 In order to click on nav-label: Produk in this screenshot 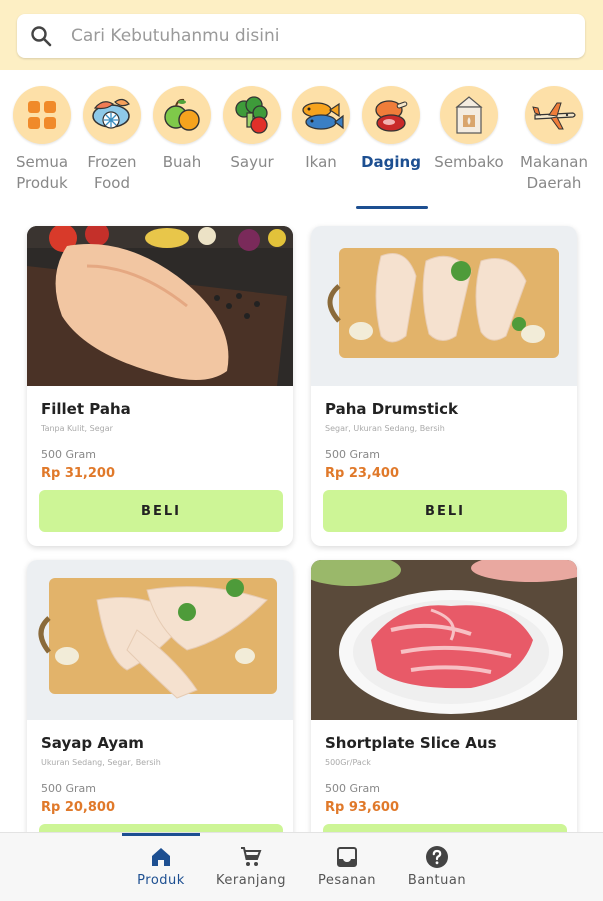, I will do `click(161, 880)`.